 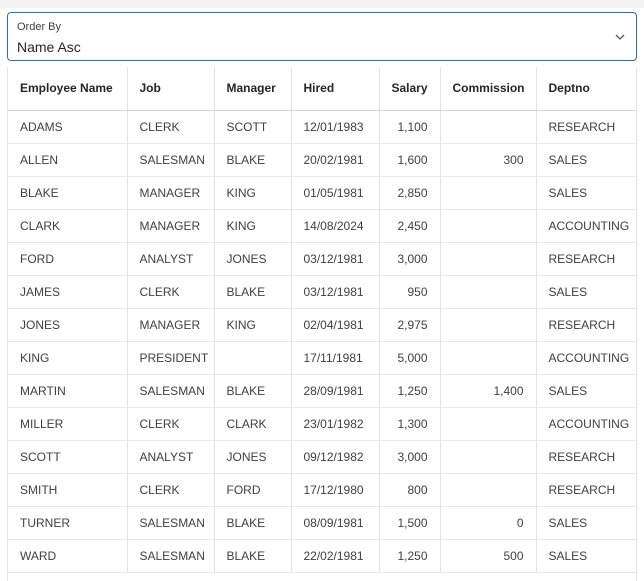 I want to click on column-header-salary: Salary, so click(x=410, y=89).